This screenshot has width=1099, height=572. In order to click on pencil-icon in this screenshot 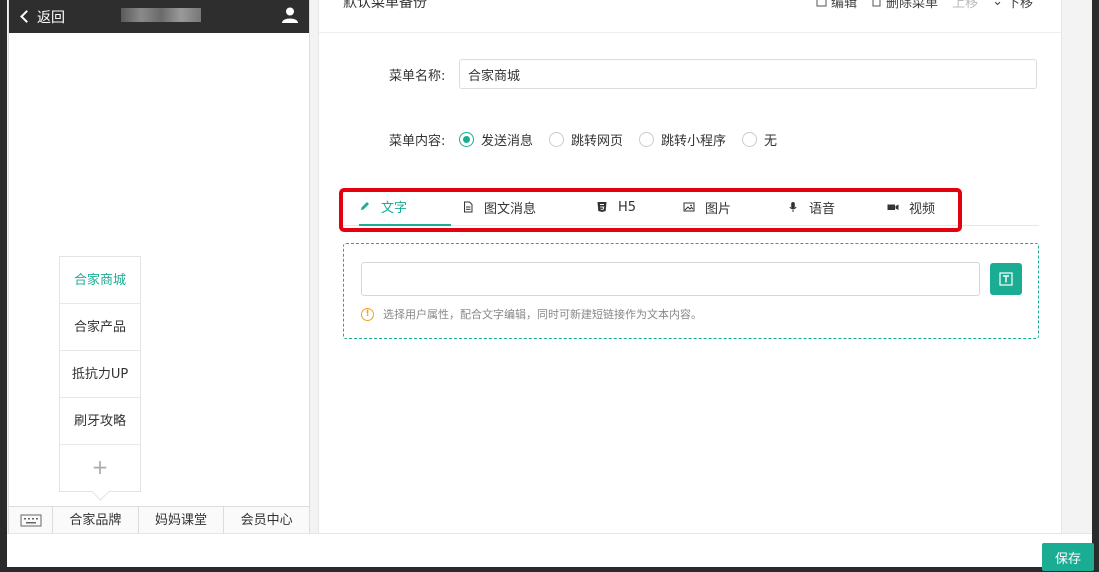, I will do `click(365, 206)`.